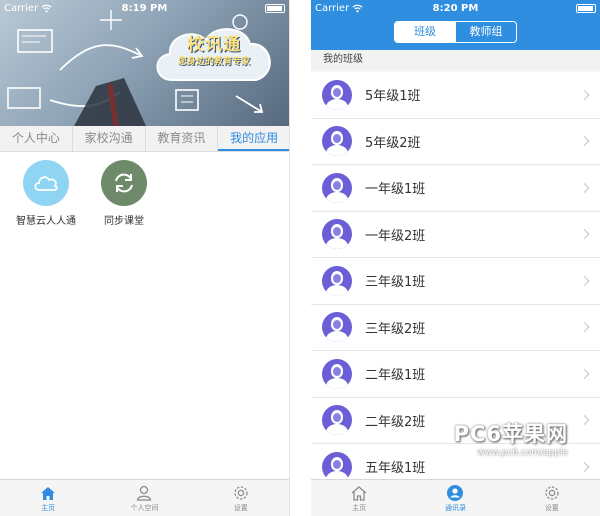 The image size is (600, 516). Describe the element at coordinates (395, 376) in the screenshot. I see `class-name: 二年级1班` at that location.